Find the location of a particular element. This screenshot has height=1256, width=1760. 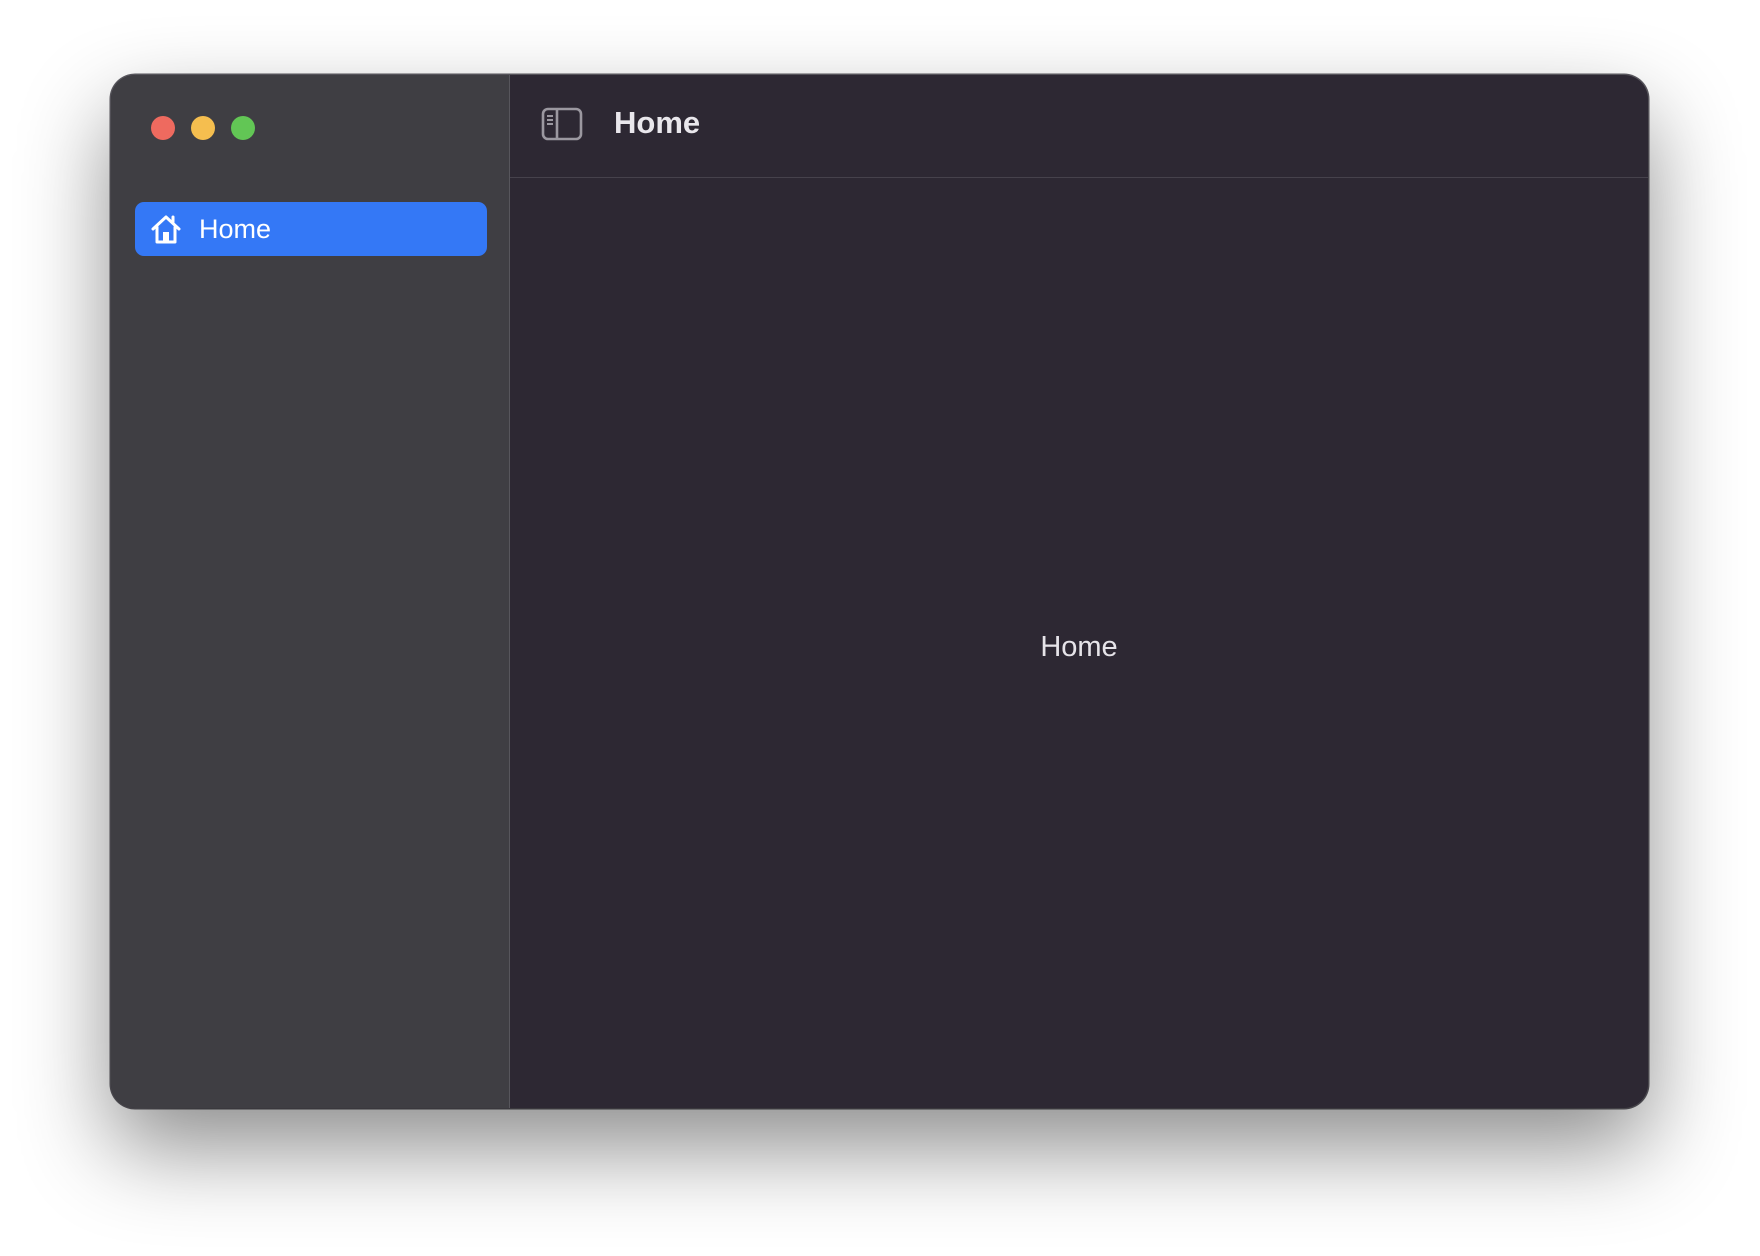

traffic-lights is located at coordinates (203, 128).